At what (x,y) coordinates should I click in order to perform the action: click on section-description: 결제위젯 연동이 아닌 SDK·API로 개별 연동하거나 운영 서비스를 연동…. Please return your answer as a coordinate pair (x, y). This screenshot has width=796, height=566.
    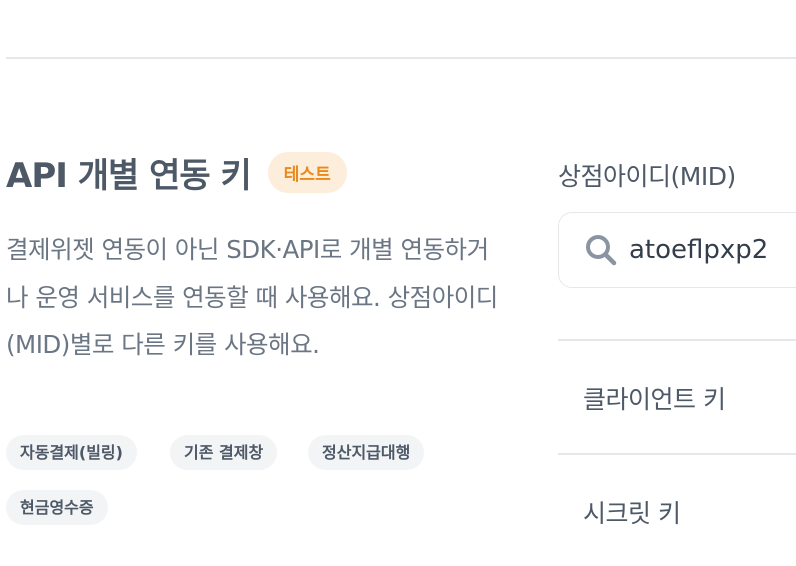
    Looking at the image, I should click on (252, 297).